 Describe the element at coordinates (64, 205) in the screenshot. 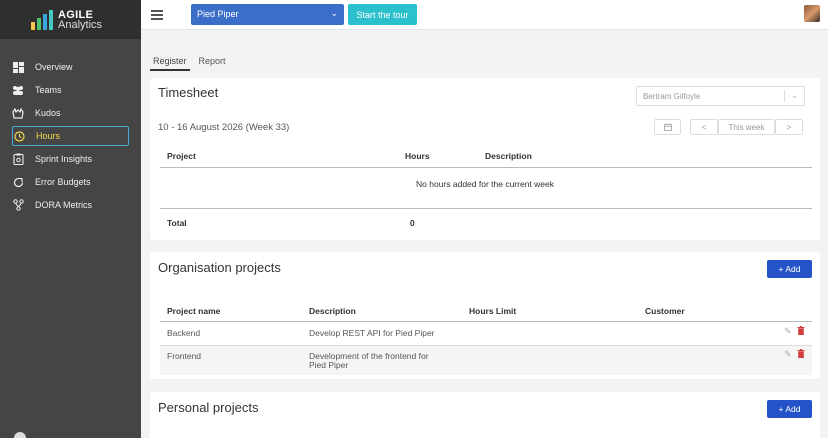

I see `sidebar-item-label: DORA Metrics` at that location.